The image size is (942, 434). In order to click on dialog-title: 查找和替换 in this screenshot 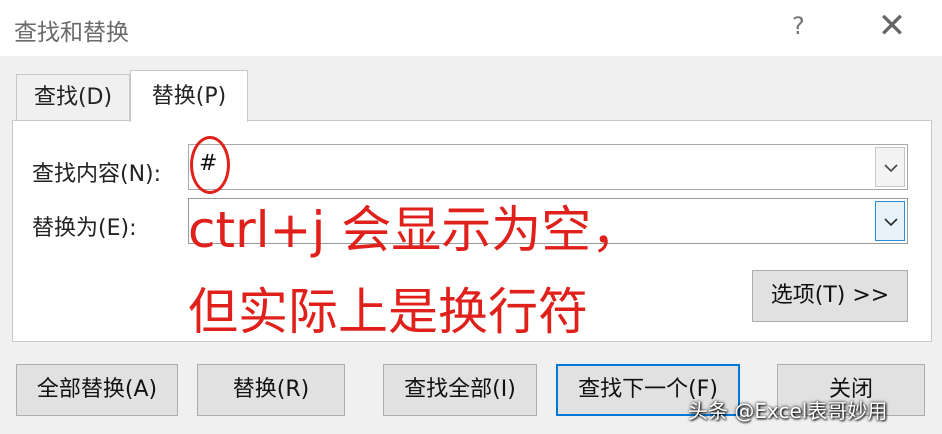, I will do `click(71, 33)`.